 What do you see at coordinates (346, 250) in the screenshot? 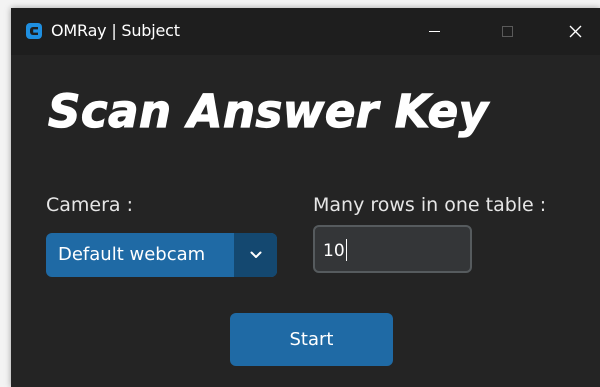
I see `text-caret` at bounding box center [346, 250].